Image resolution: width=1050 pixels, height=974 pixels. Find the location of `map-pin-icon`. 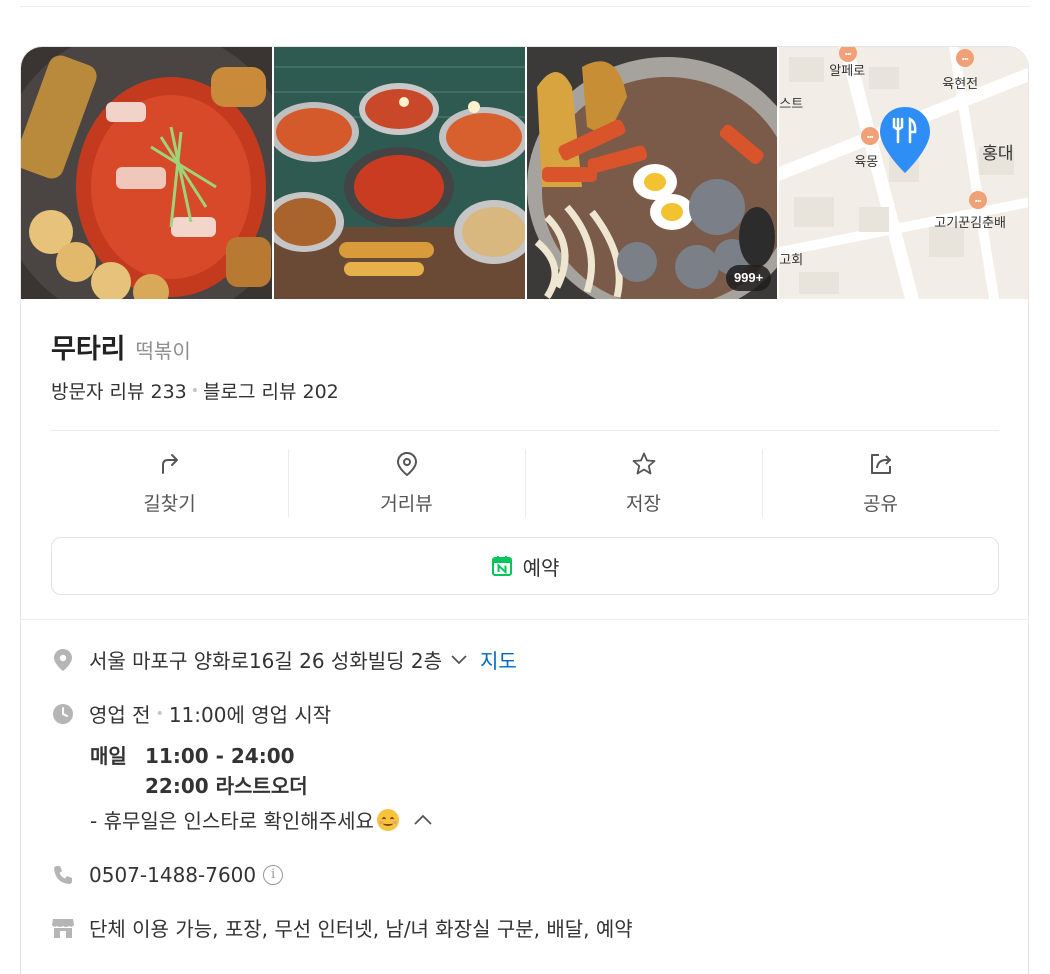

map-pin-icon is located at coordinates (905, 140).